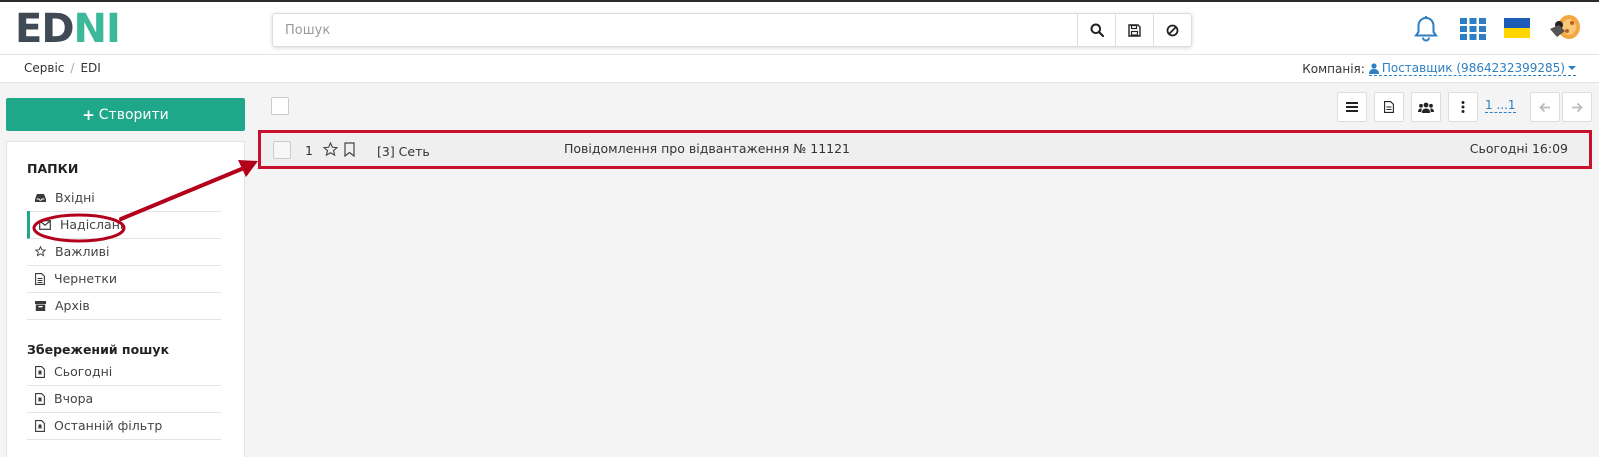  Describe the element at coordinates (98, 349) in the screenshot. I see `saved-search-title: Збережений пошук` at that location.